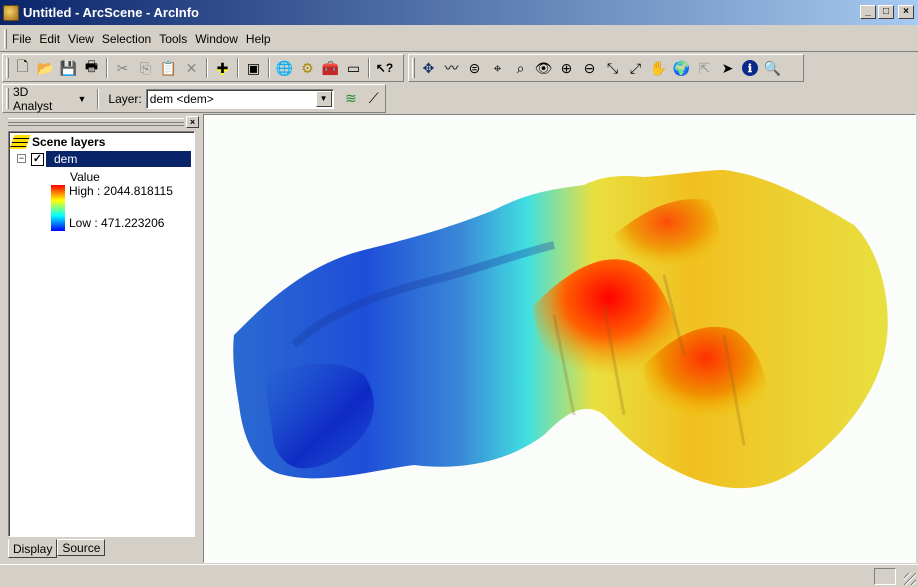 Image resolution: width=918 pixels, height=587 pixels. Describe the element at coordinates (910, 579) in the screenshot. I see `resize-grip` at that location.